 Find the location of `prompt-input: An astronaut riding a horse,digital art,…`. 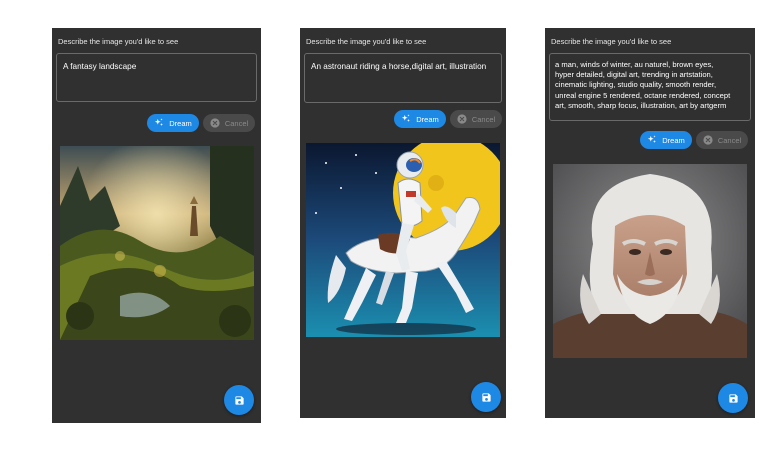

prompt-input: An astronaut riding a horse,digital art,… is located at coordinates (403, 78).